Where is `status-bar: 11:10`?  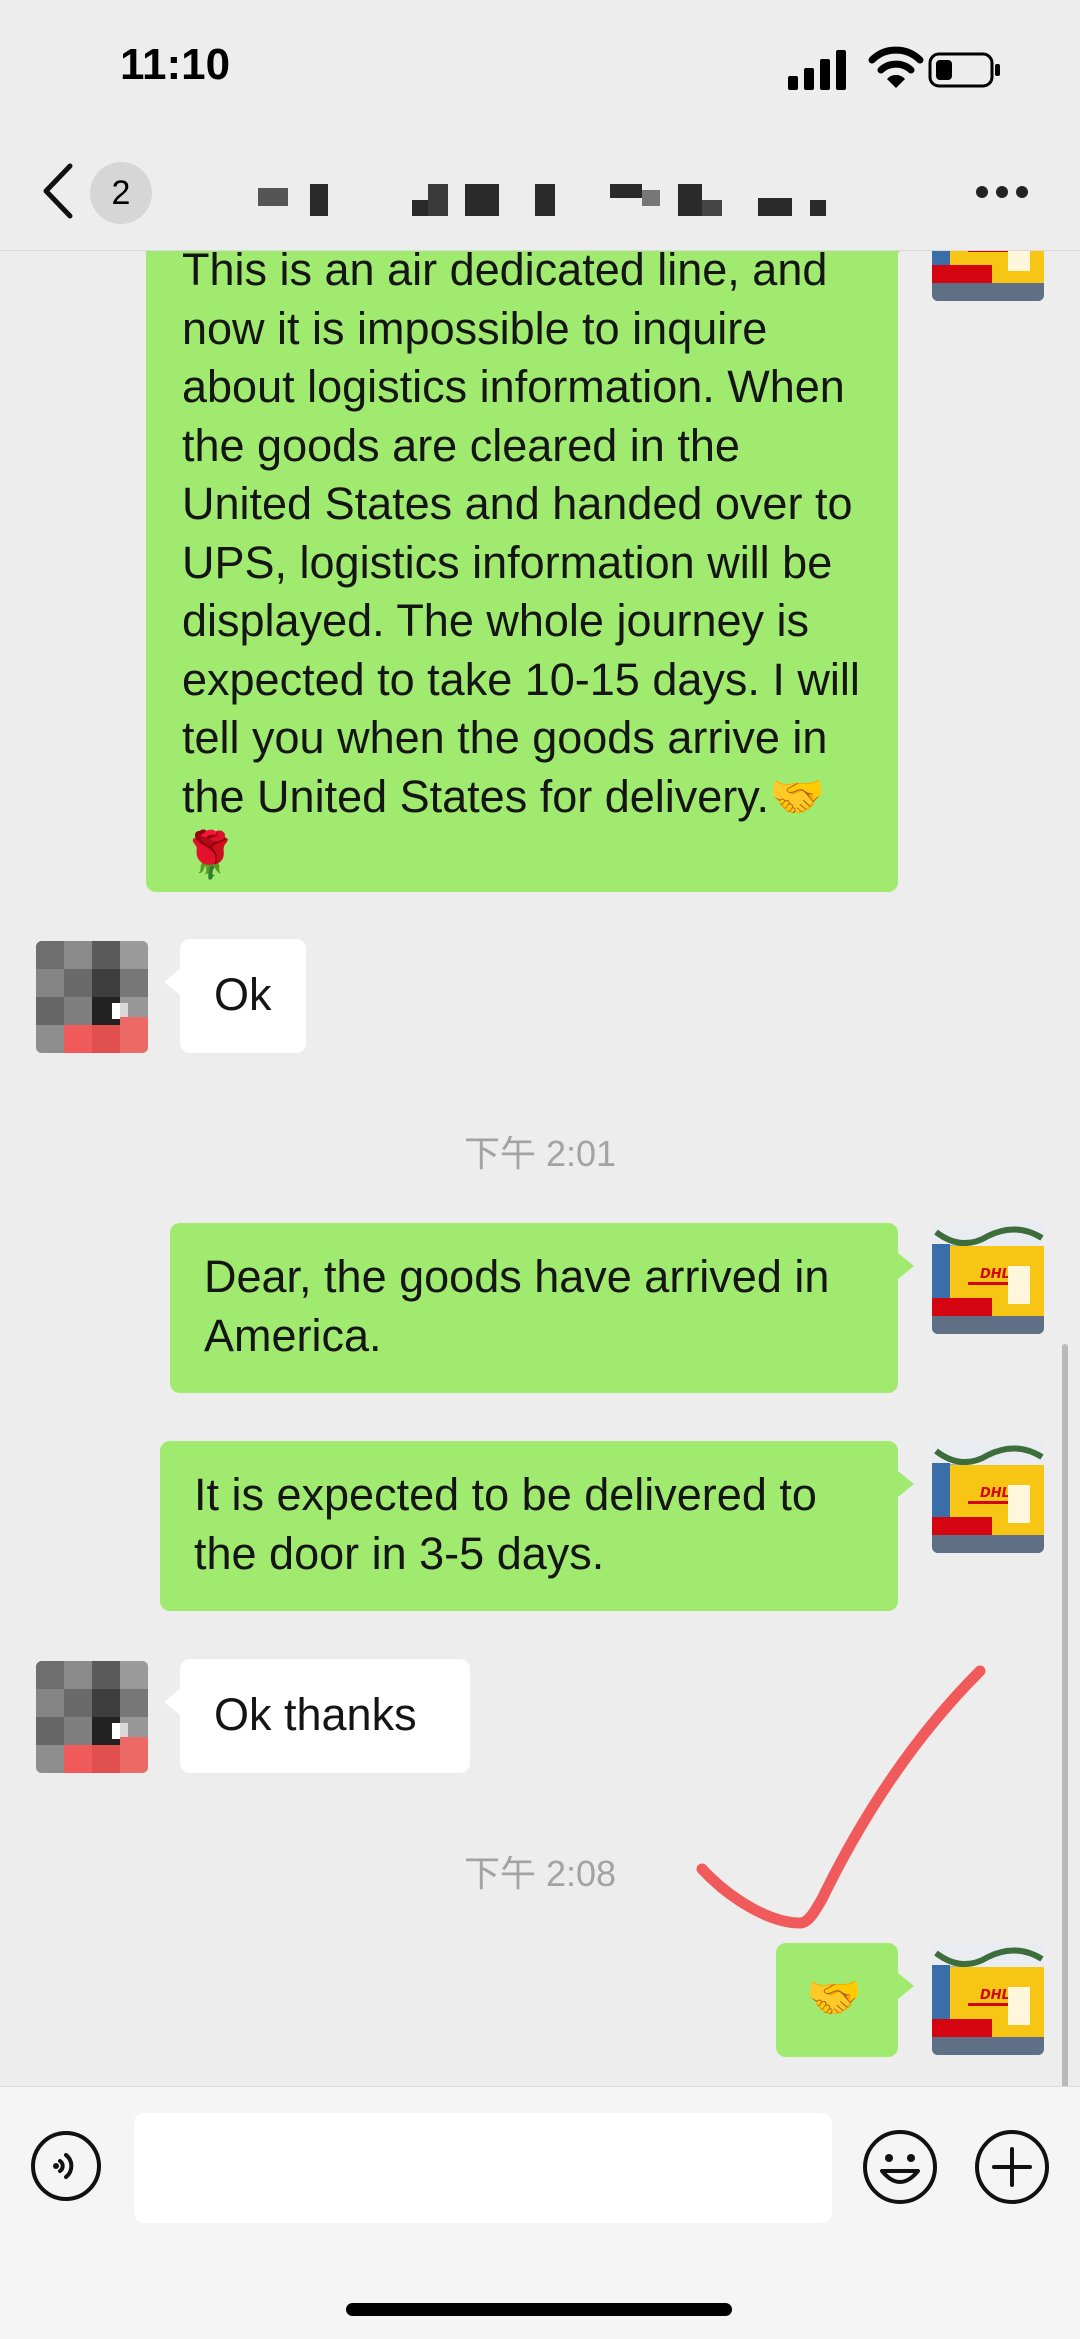 status-bar: 11:10 is located at coordinates (540, 65).